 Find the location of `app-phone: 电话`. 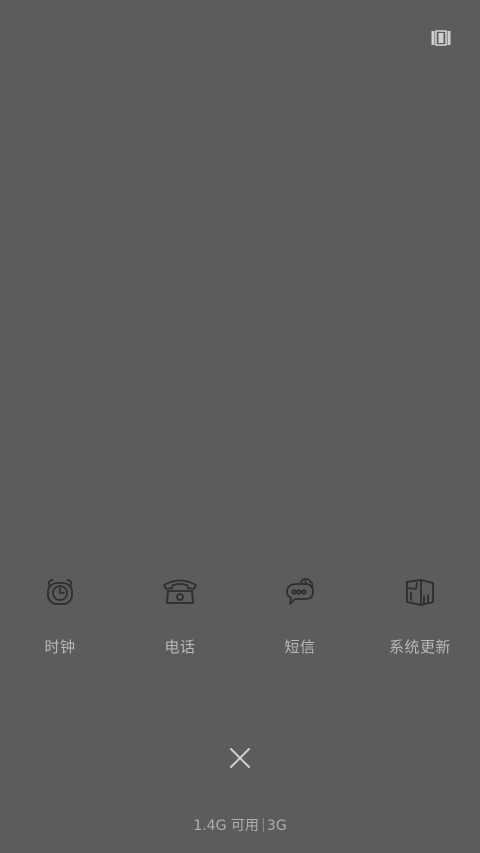

app-phone: 电话 is located at coordinates (180, 617).